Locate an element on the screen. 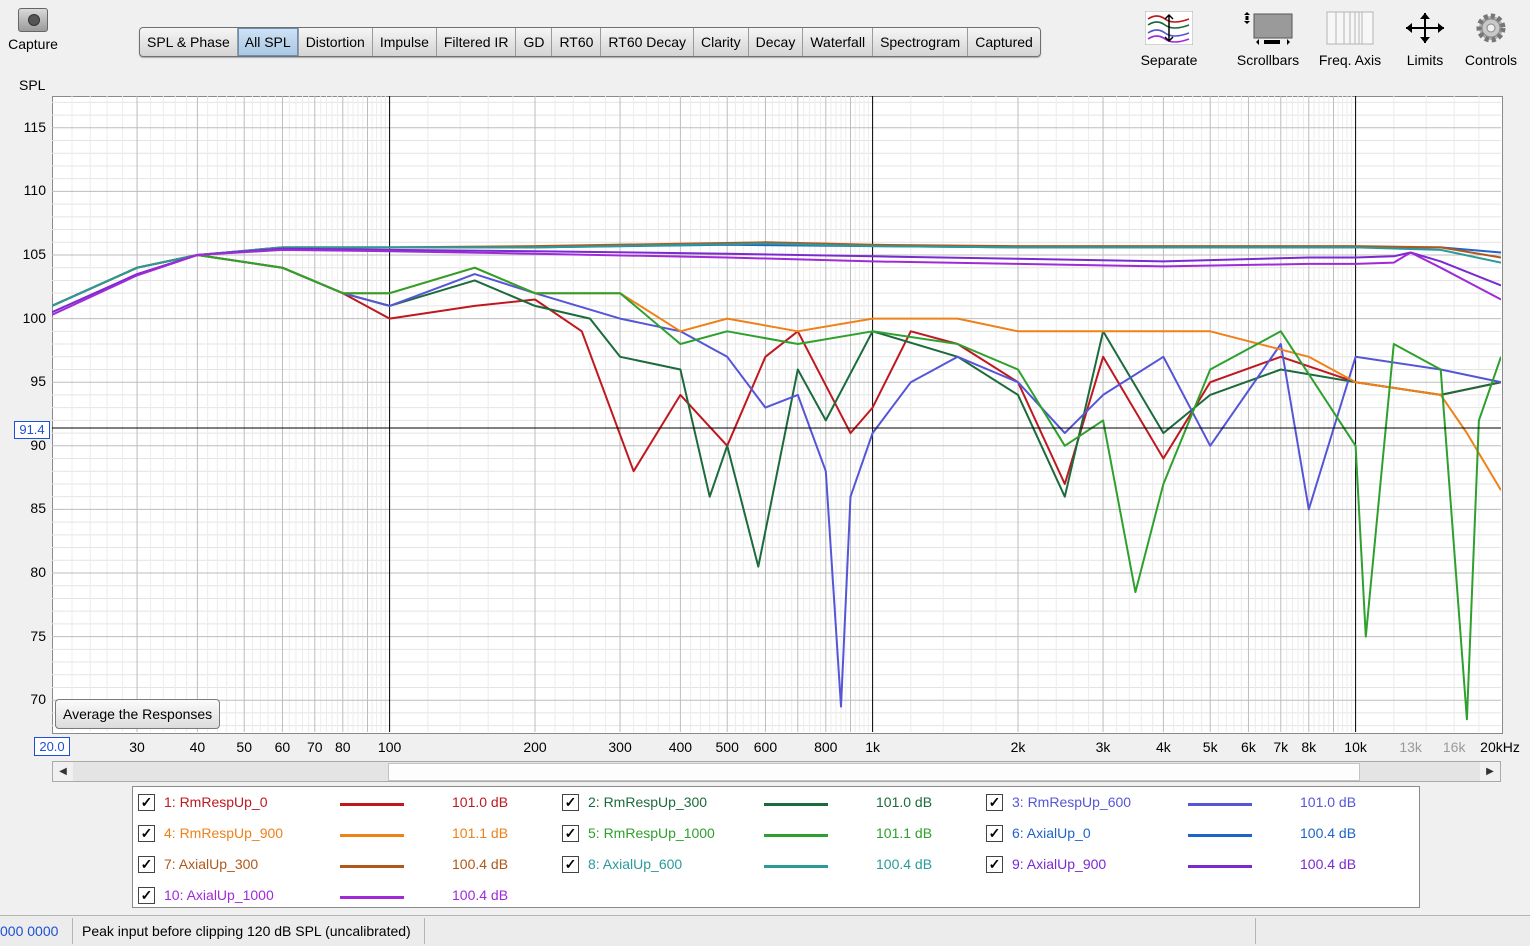  x-tick-label: 7k is located at coordinates (1281, 747).